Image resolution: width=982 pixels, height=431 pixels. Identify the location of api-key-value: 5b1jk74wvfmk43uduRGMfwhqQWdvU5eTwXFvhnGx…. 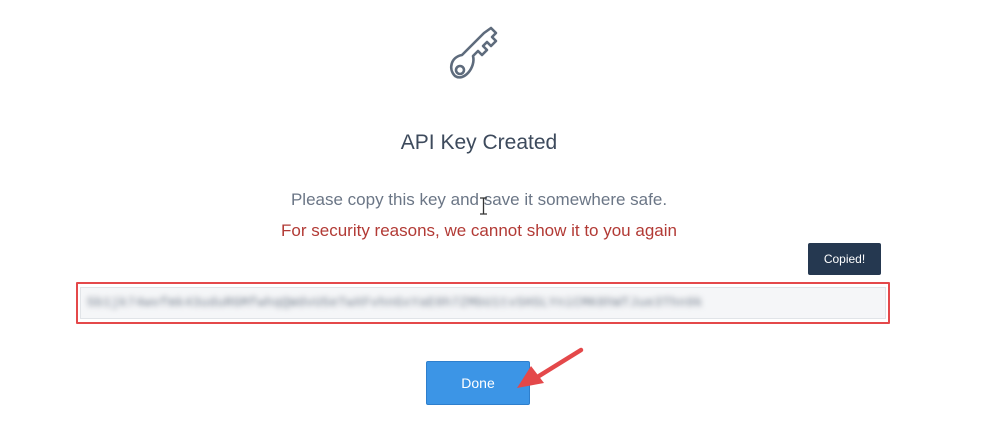
(395, 302).